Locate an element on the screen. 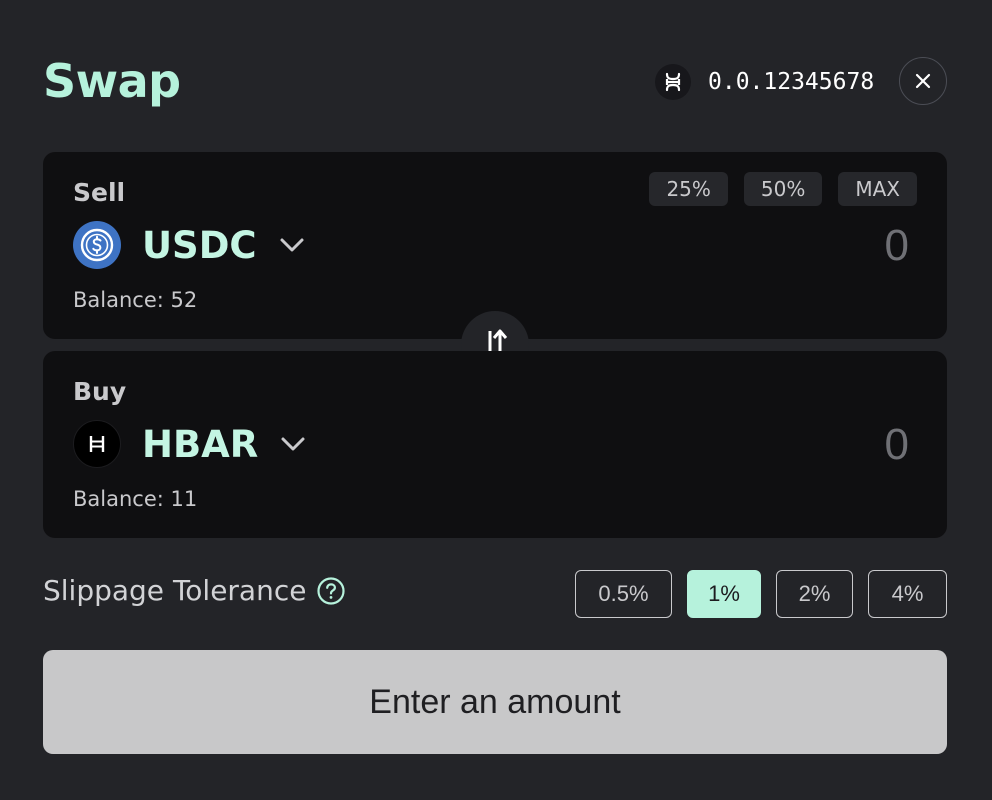 This screenshot has height=800, width=992. slippage-options: 0.5% 1% 2% 4% is located at coordinates (761, 594).